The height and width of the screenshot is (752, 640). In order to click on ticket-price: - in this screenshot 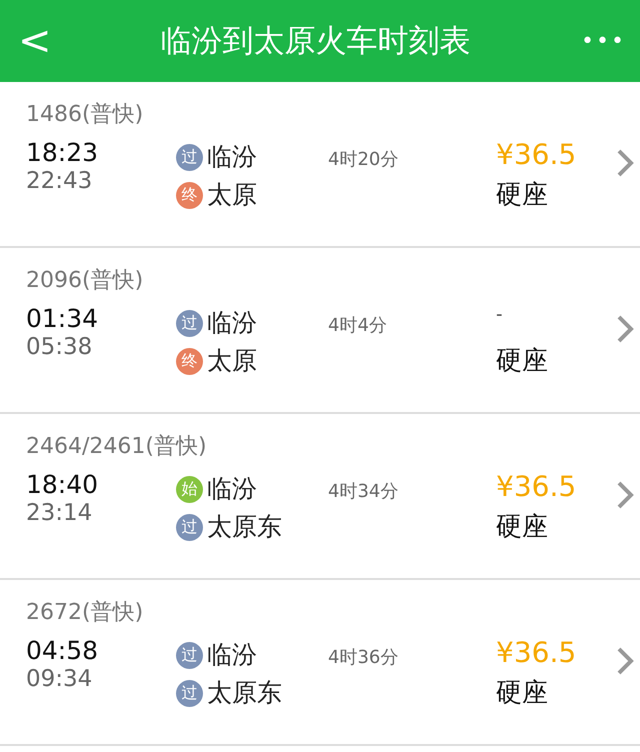, I will do `click(500, 315)`.